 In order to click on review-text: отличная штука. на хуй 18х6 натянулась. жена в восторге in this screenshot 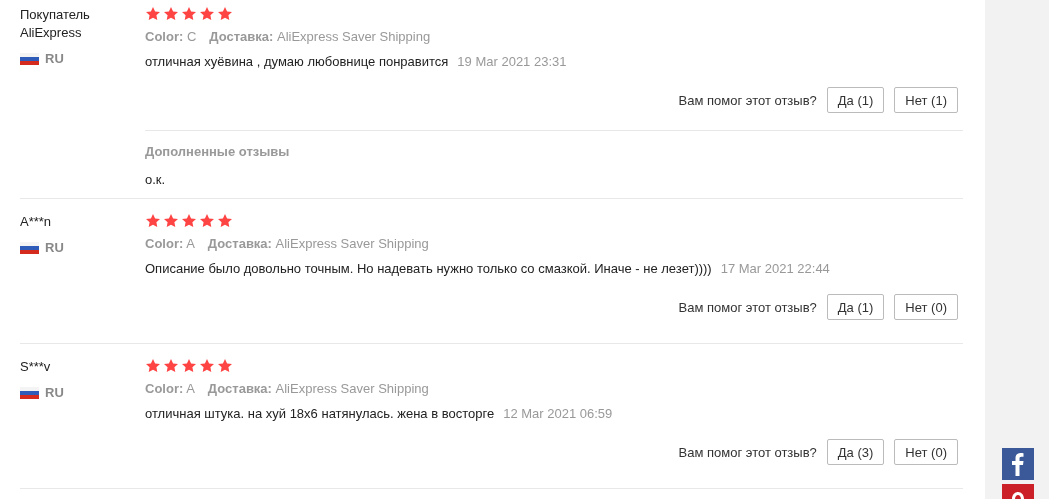, I will do `click(320, 414)`.